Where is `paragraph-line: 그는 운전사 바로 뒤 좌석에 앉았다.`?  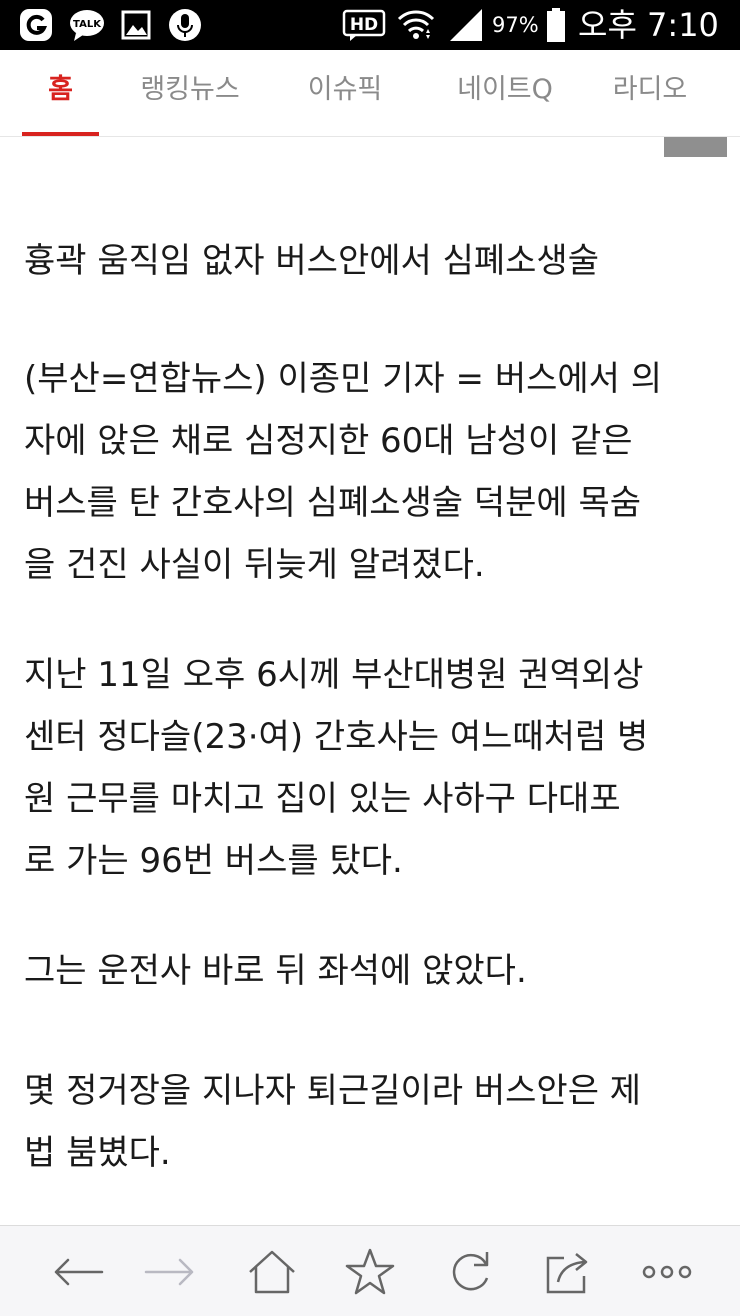 paragraph-line: 그는 운전사 바로 뒤 좌석에 앉았다. is located at coordinates (275, 971).